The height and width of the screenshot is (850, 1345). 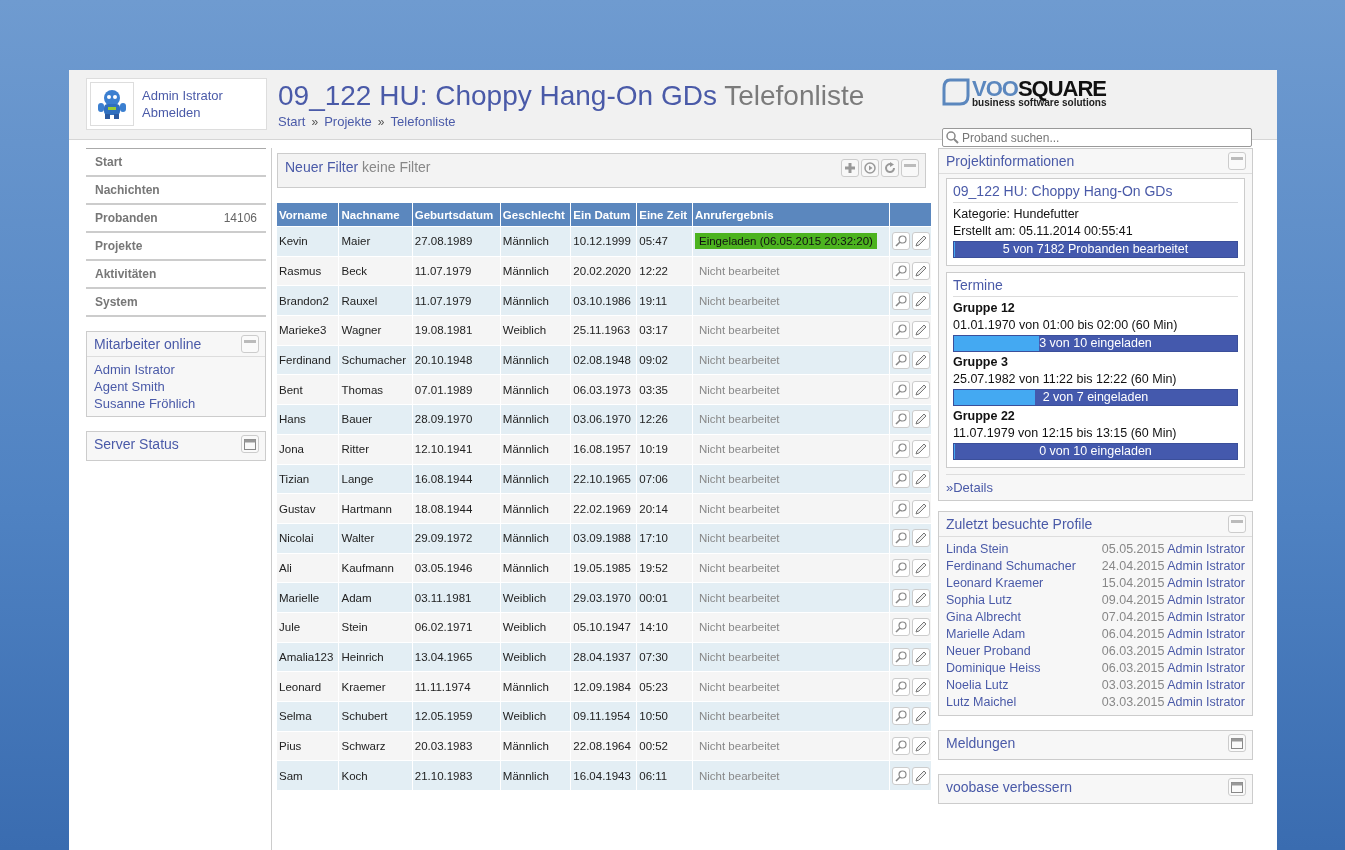 I want to click on table-cell: Thomas, so click(x=375, y=390).